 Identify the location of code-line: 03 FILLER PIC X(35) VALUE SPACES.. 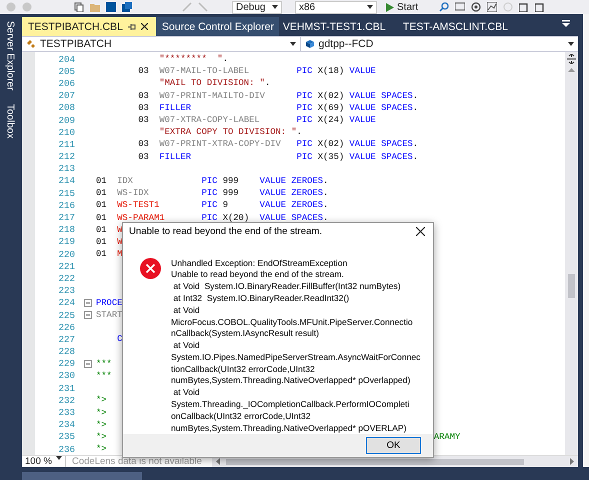
(277, 157).